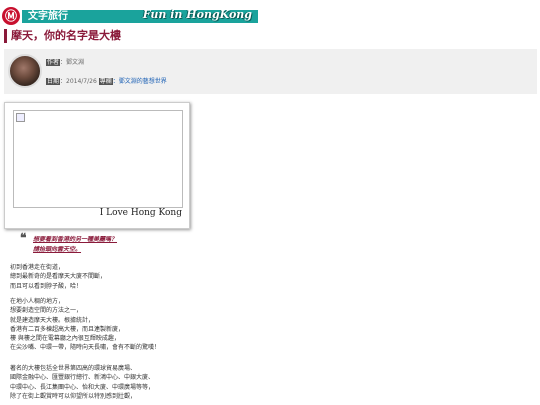  I want to click on pull-quote: 想要看到香港的另一種美麗嗎？ 請抬頭向雲天空。, so click(75, 245).